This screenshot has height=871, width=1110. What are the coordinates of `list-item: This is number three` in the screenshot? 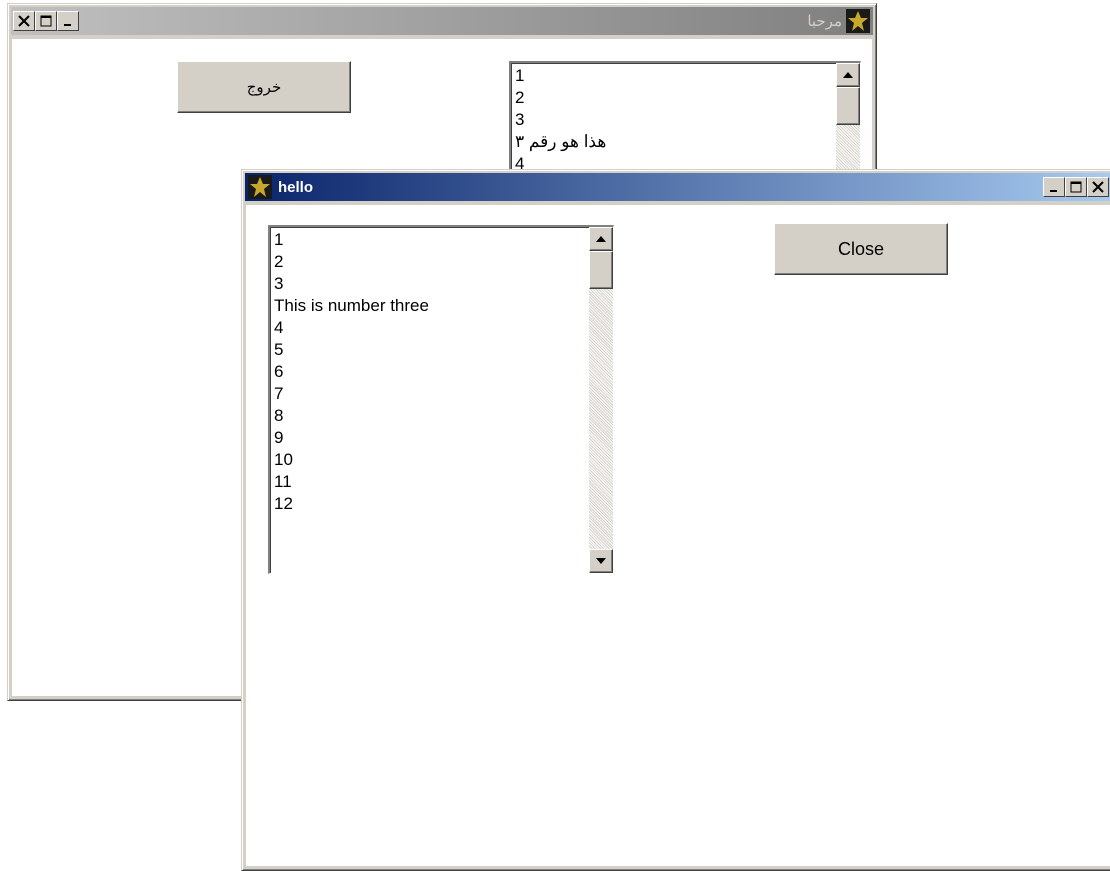 It's located at (428, 306).